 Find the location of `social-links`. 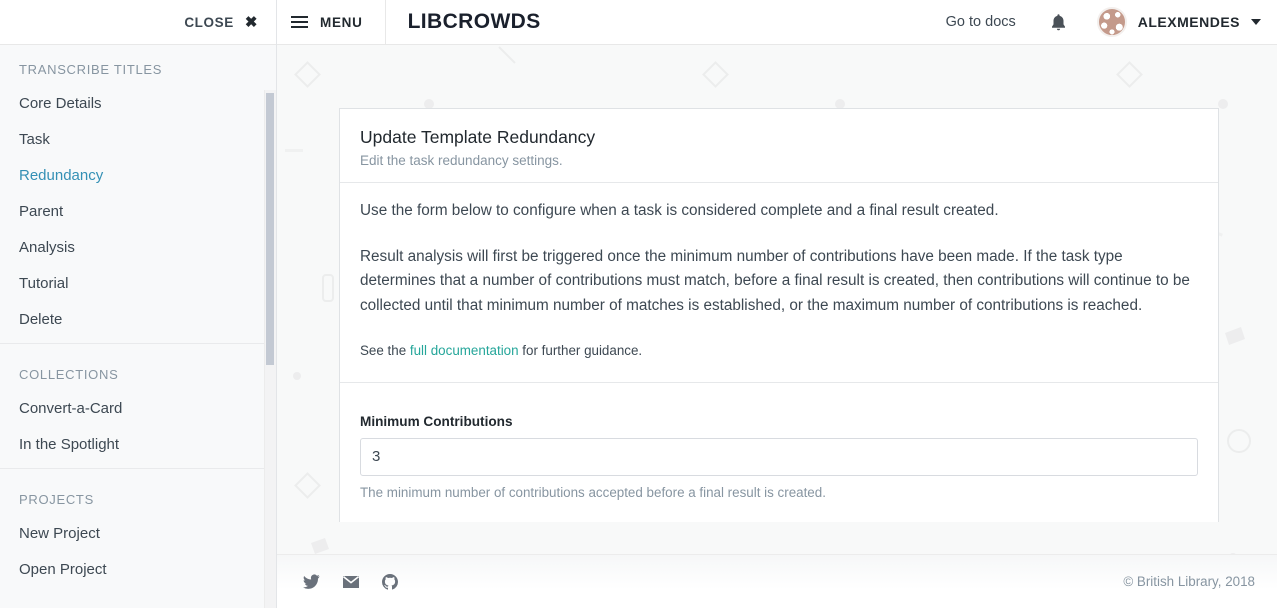

social-links is located at coordinates (337, 581).